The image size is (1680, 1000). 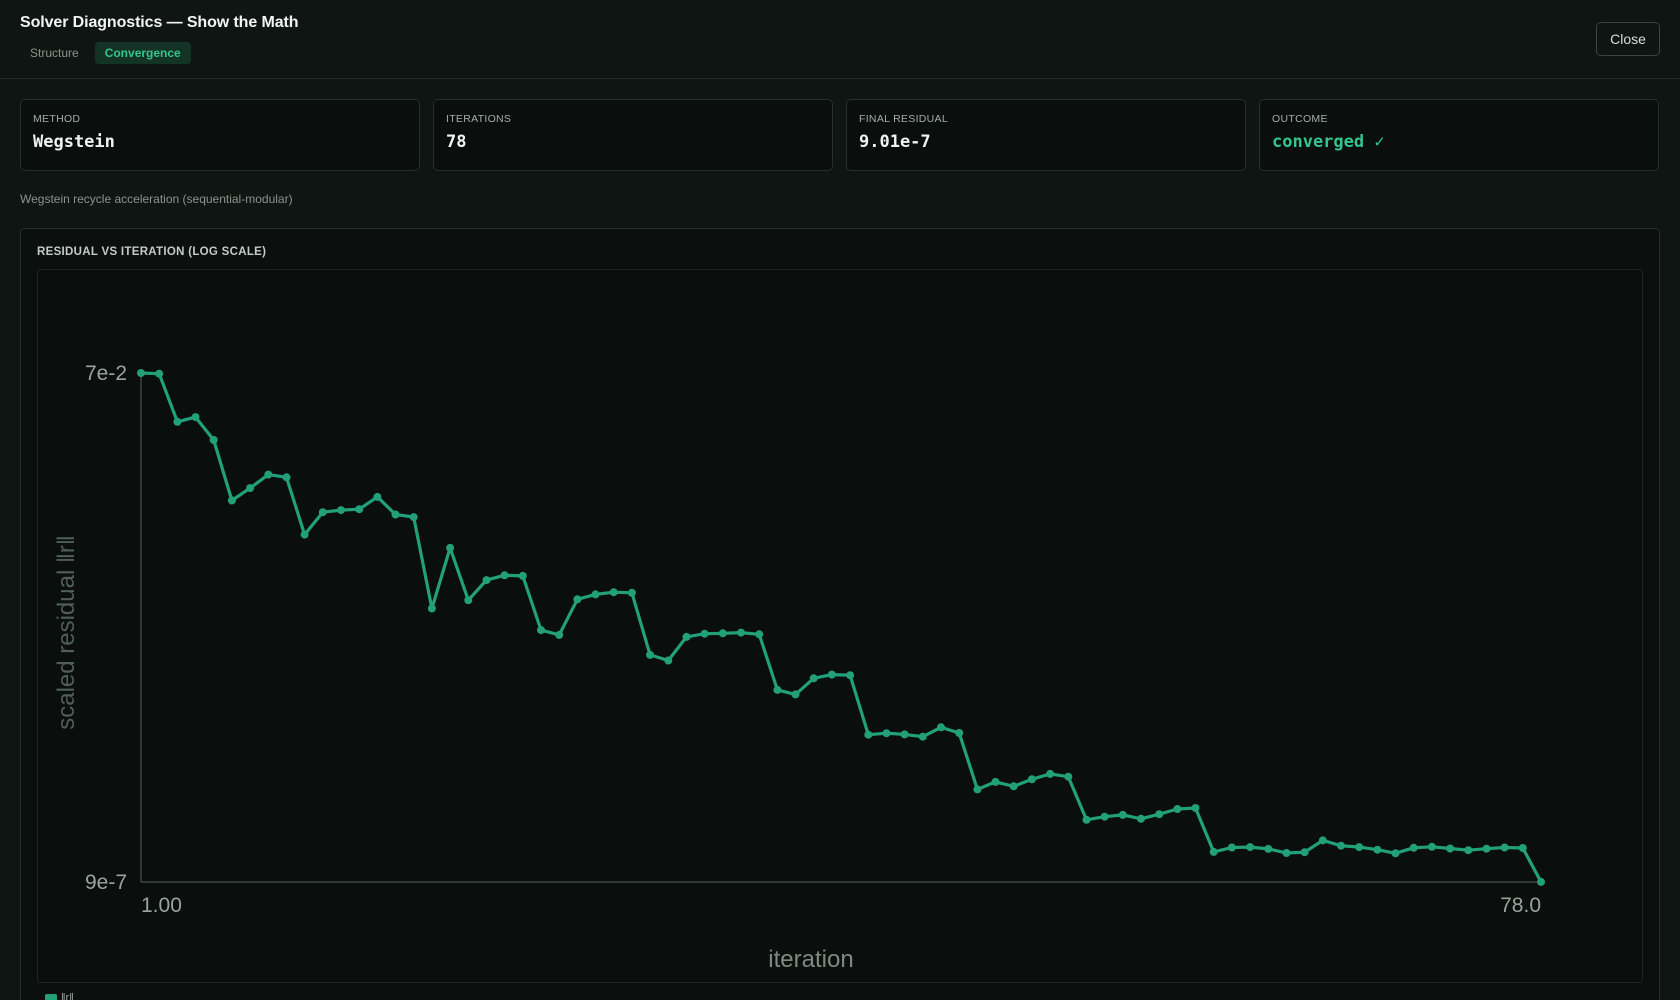 I want to click on x-tick-label: 78.0, so click(x=1520, y=905).